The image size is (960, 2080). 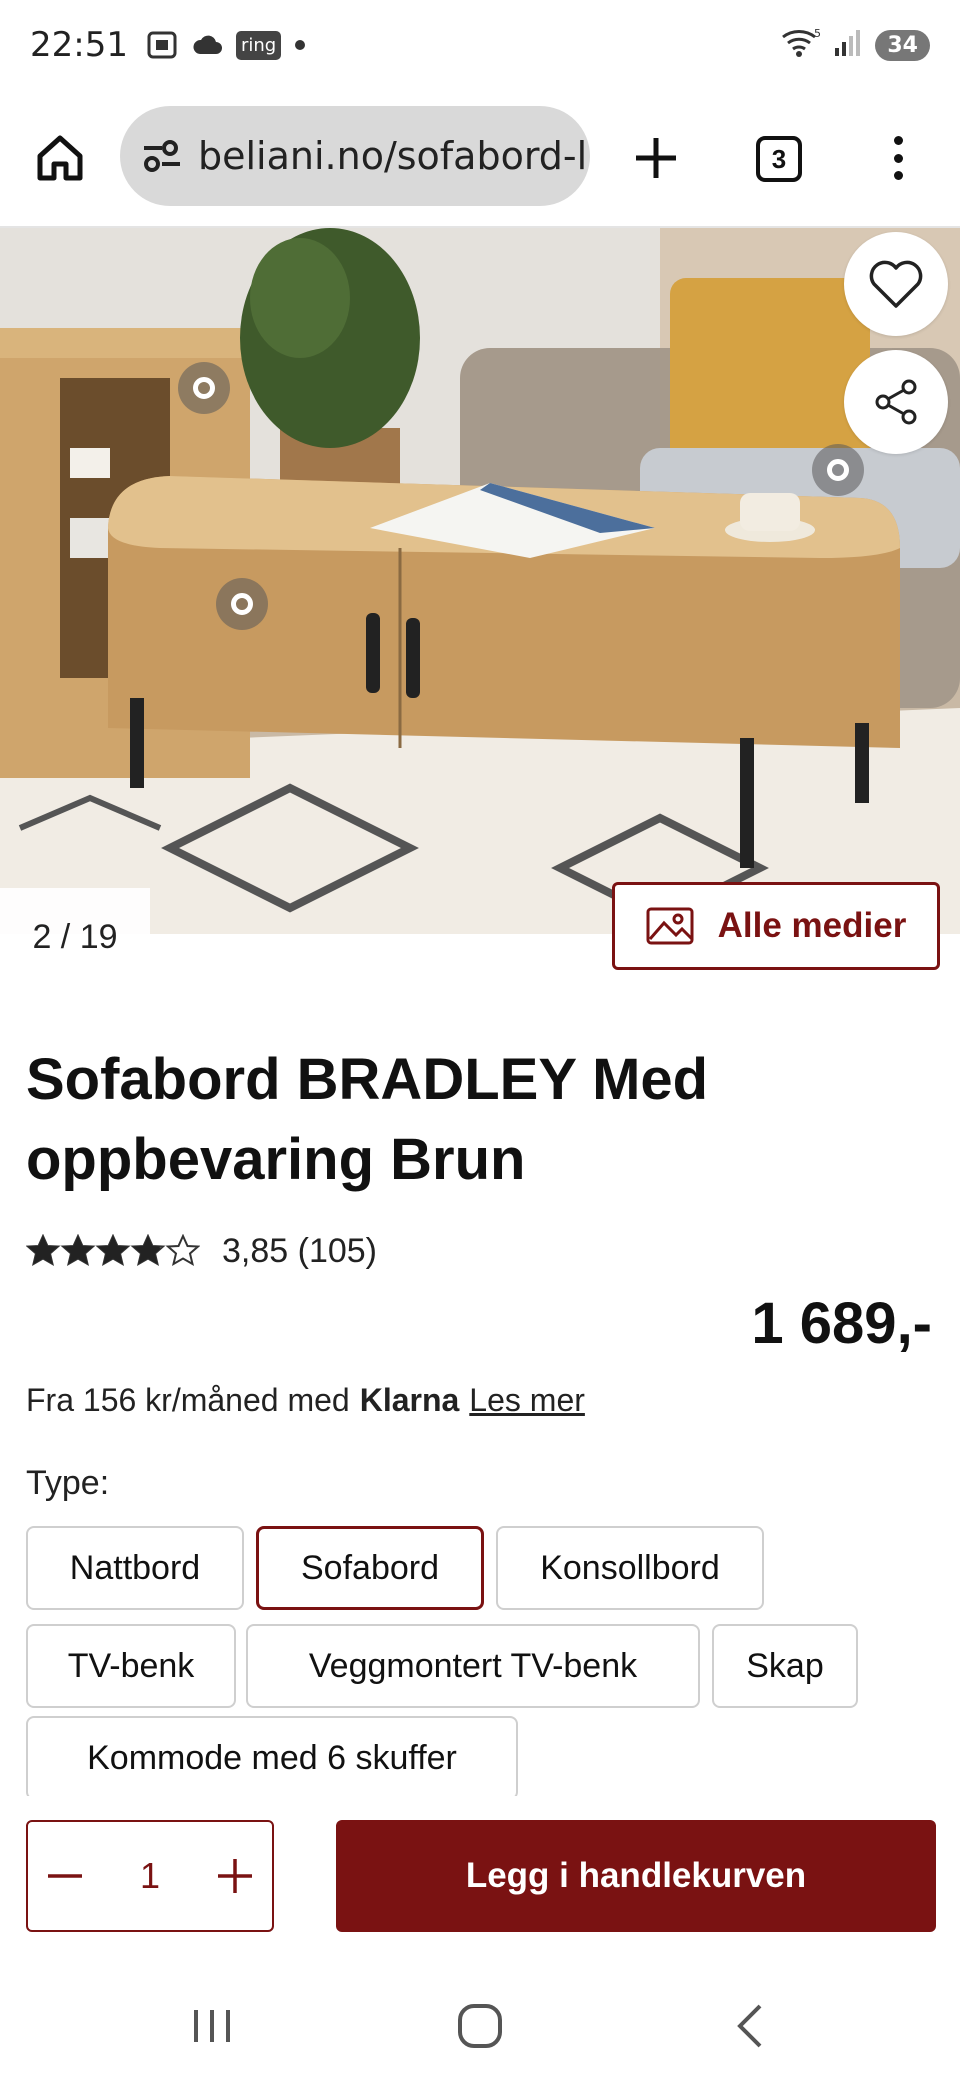 I want to click on rating-stars, so click(x=113, y=1250).